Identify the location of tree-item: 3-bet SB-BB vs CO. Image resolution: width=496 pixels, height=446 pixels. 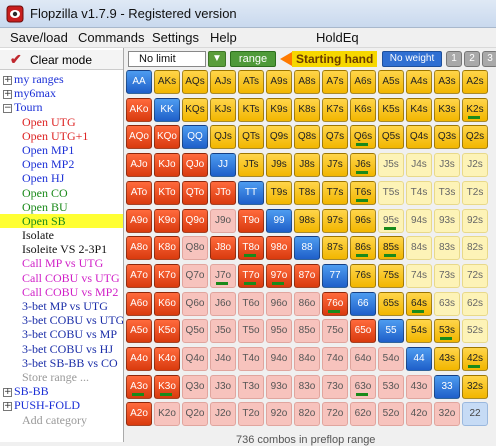
(61, 363).